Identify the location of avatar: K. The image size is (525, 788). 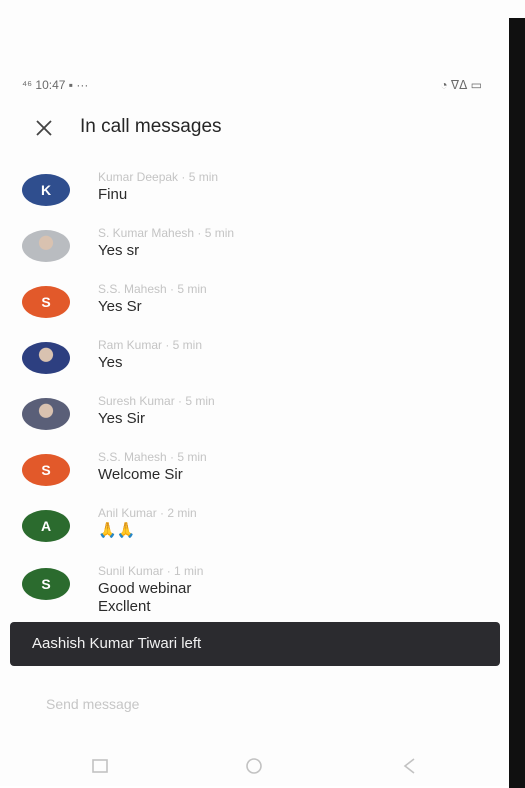
(46, 190).